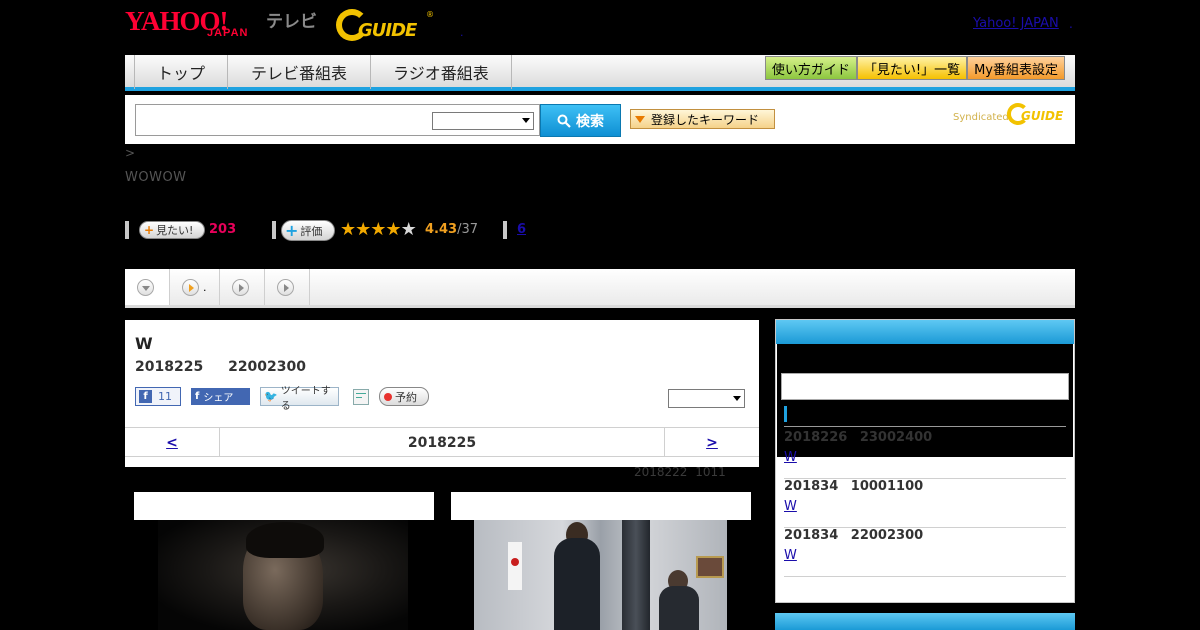 The height and width of the screenshot is (630, 1200). Describe the element at coordinates (305, 398) in the screenshot. I see `tweet-label: ツイートする` at that location.